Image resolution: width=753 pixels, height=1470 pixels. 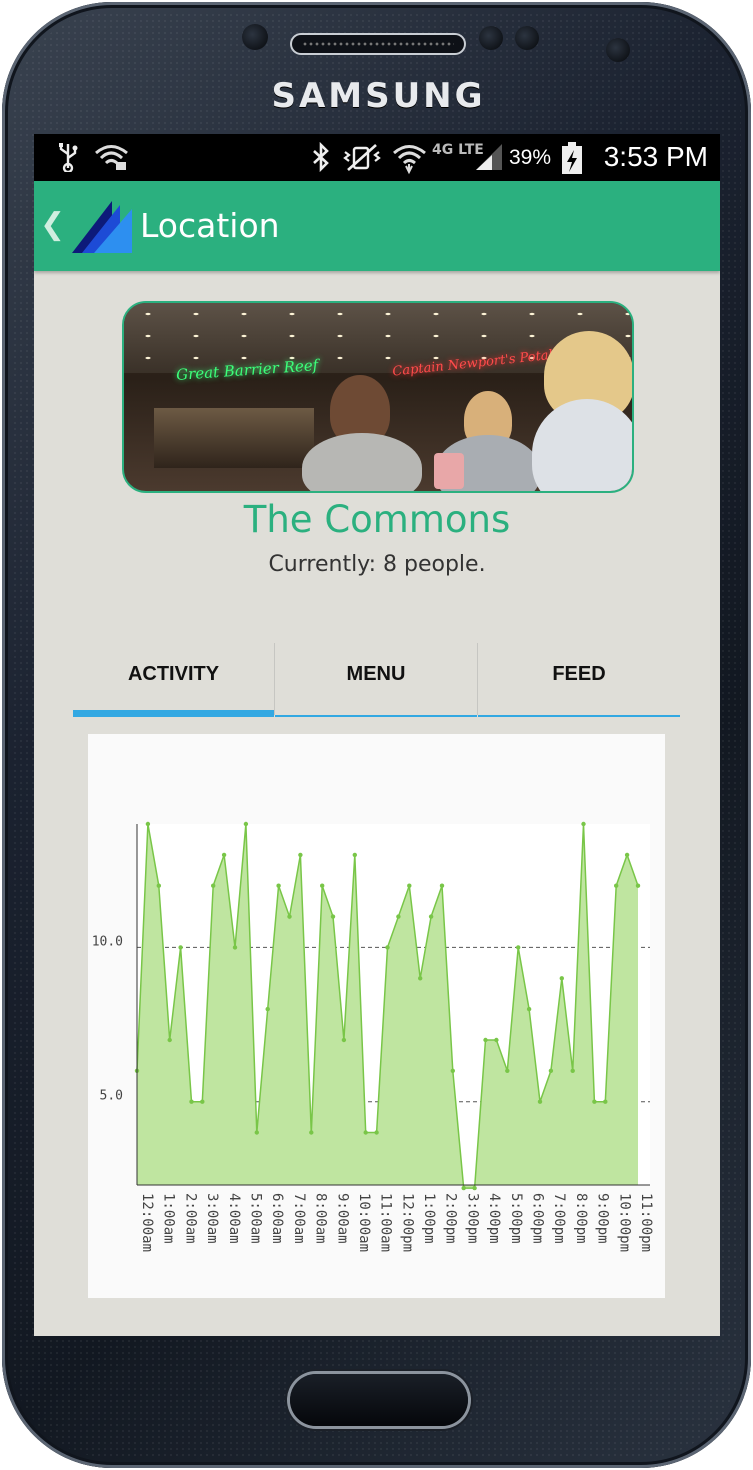 I want to click on x-tick-label: 6:00am, so click(x=277, y=1218).